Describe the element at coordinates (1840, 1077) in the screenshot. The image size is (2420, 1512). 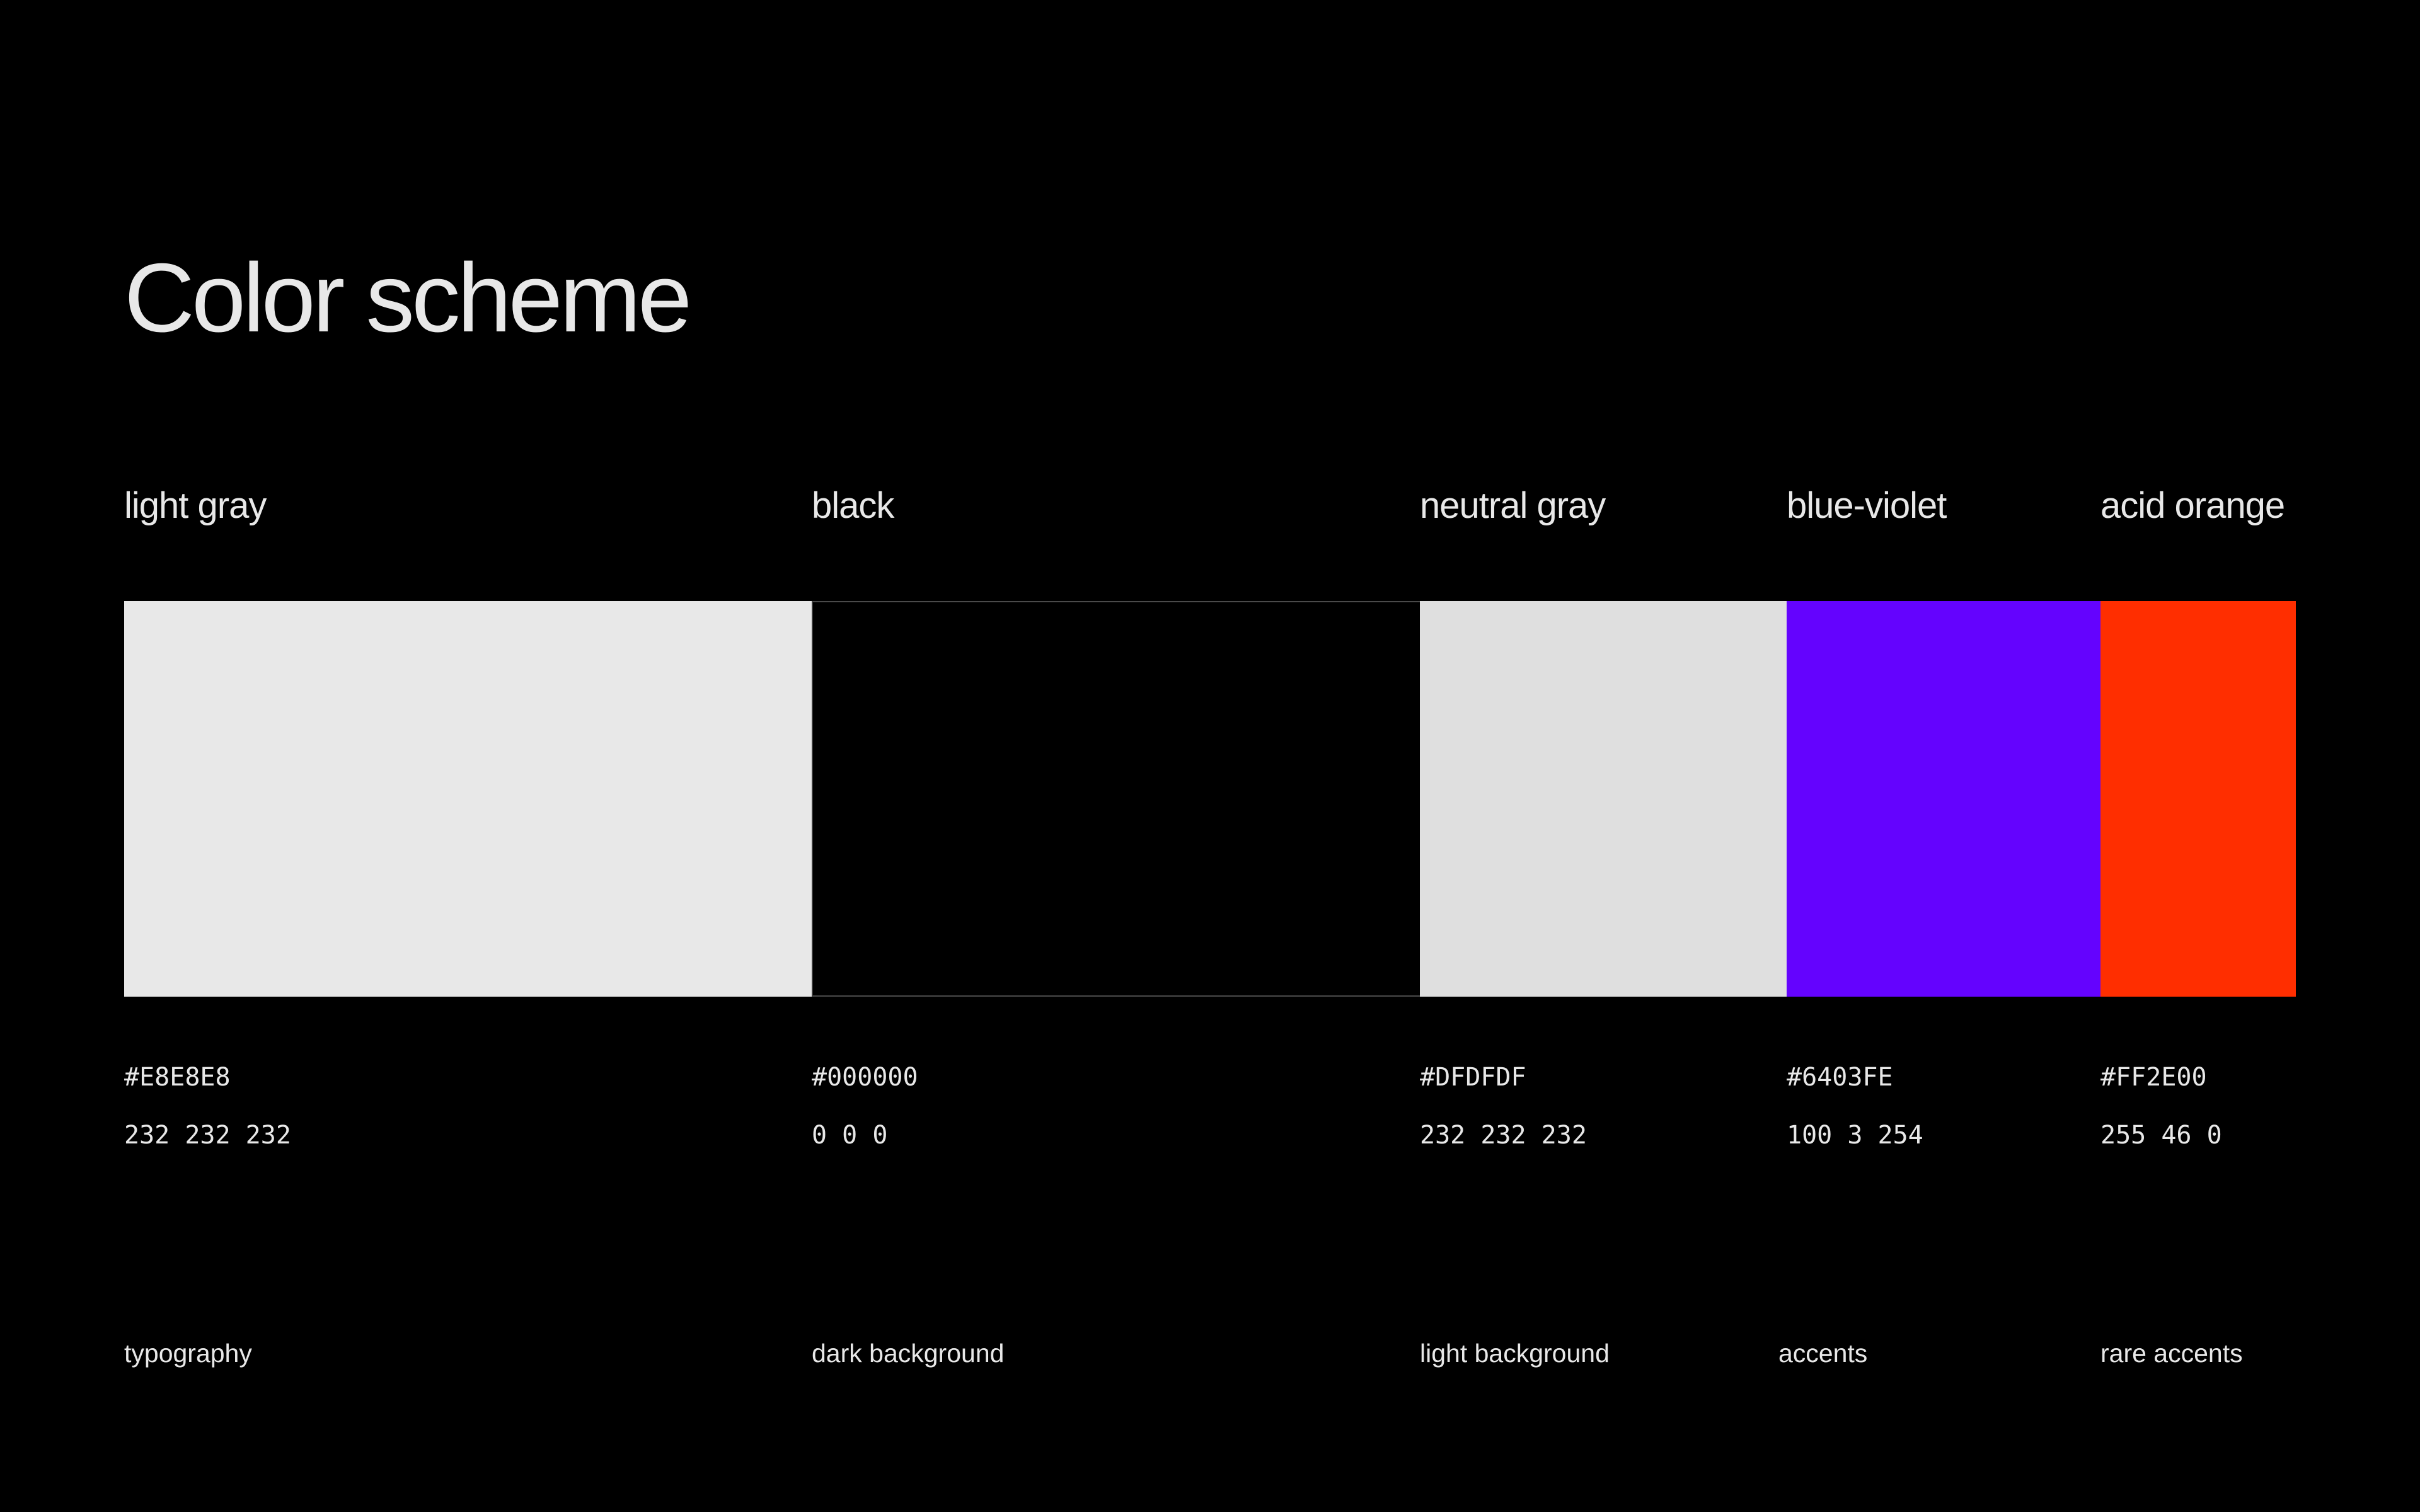
I see `hex-code-blue-violet: #6403FE` at that location.